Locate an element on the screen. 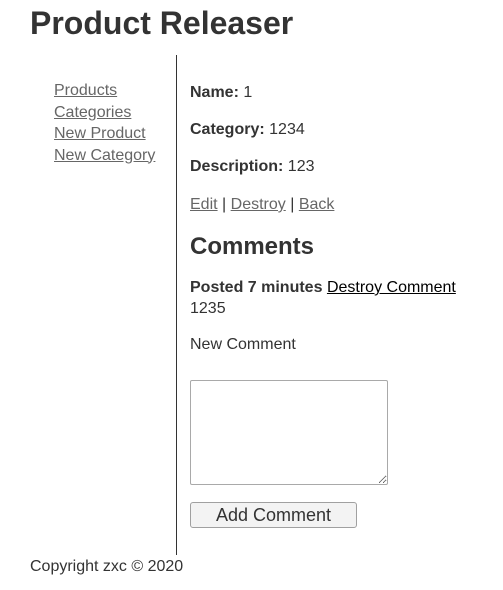 Image resolution: width=503 pixels, height=590 pixels. product-description-value: 123 is located at coordinates (301, 166).